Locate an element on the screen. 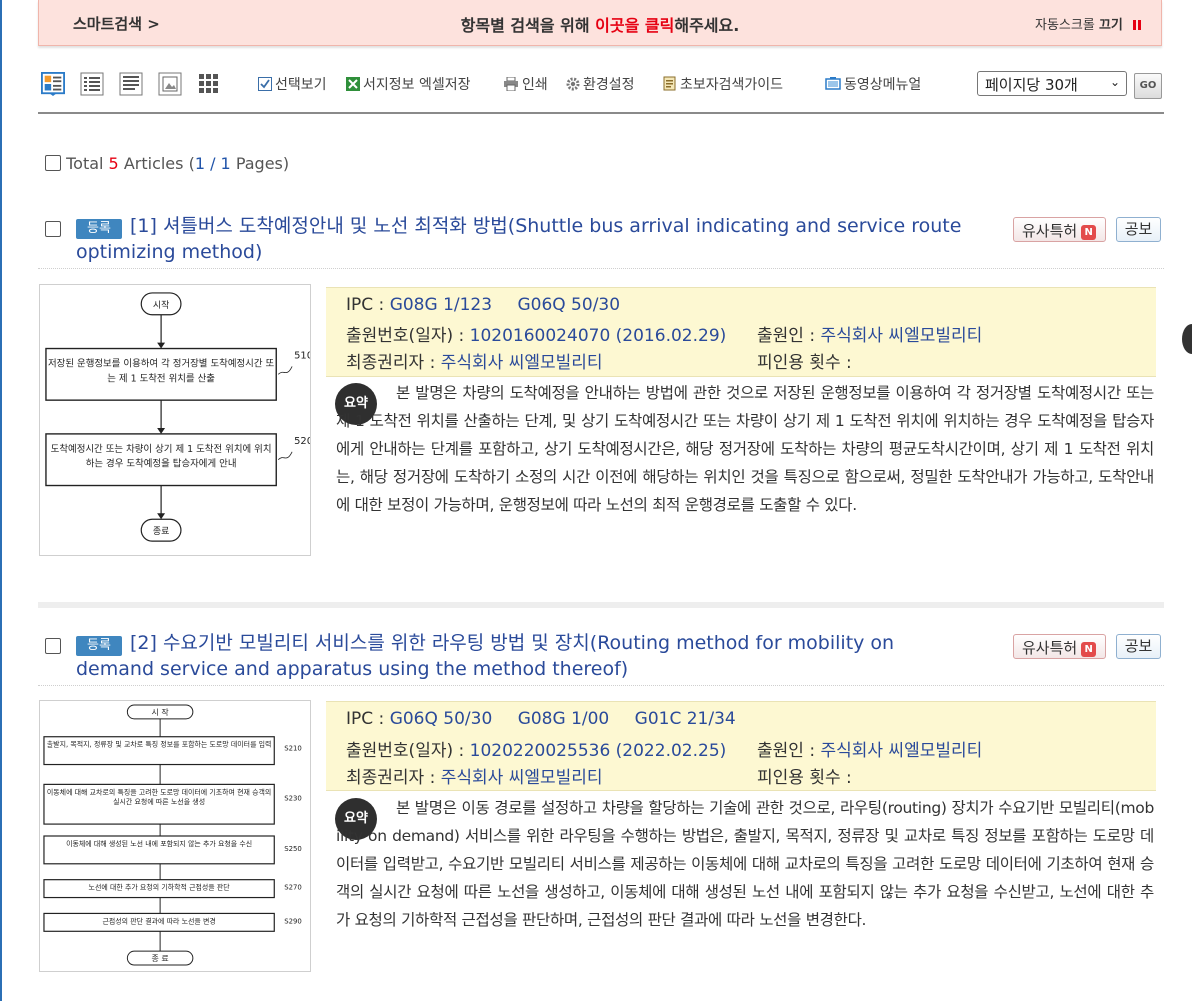 The image size is (1192, 1001). auto-scroll-state: 끄기 is located at coordinates (1110, 25).